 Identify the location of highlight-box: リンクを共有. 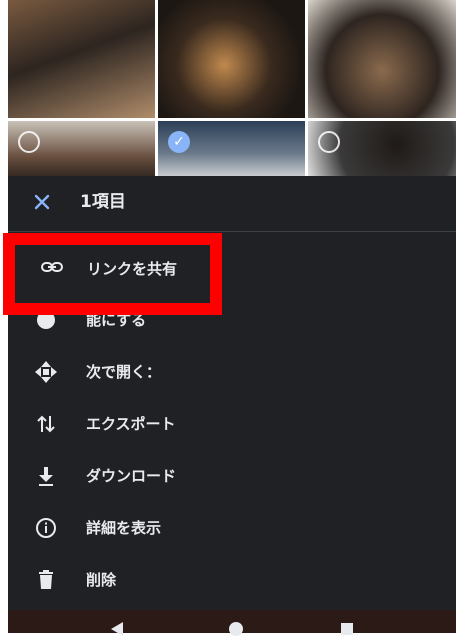
(112, 274).